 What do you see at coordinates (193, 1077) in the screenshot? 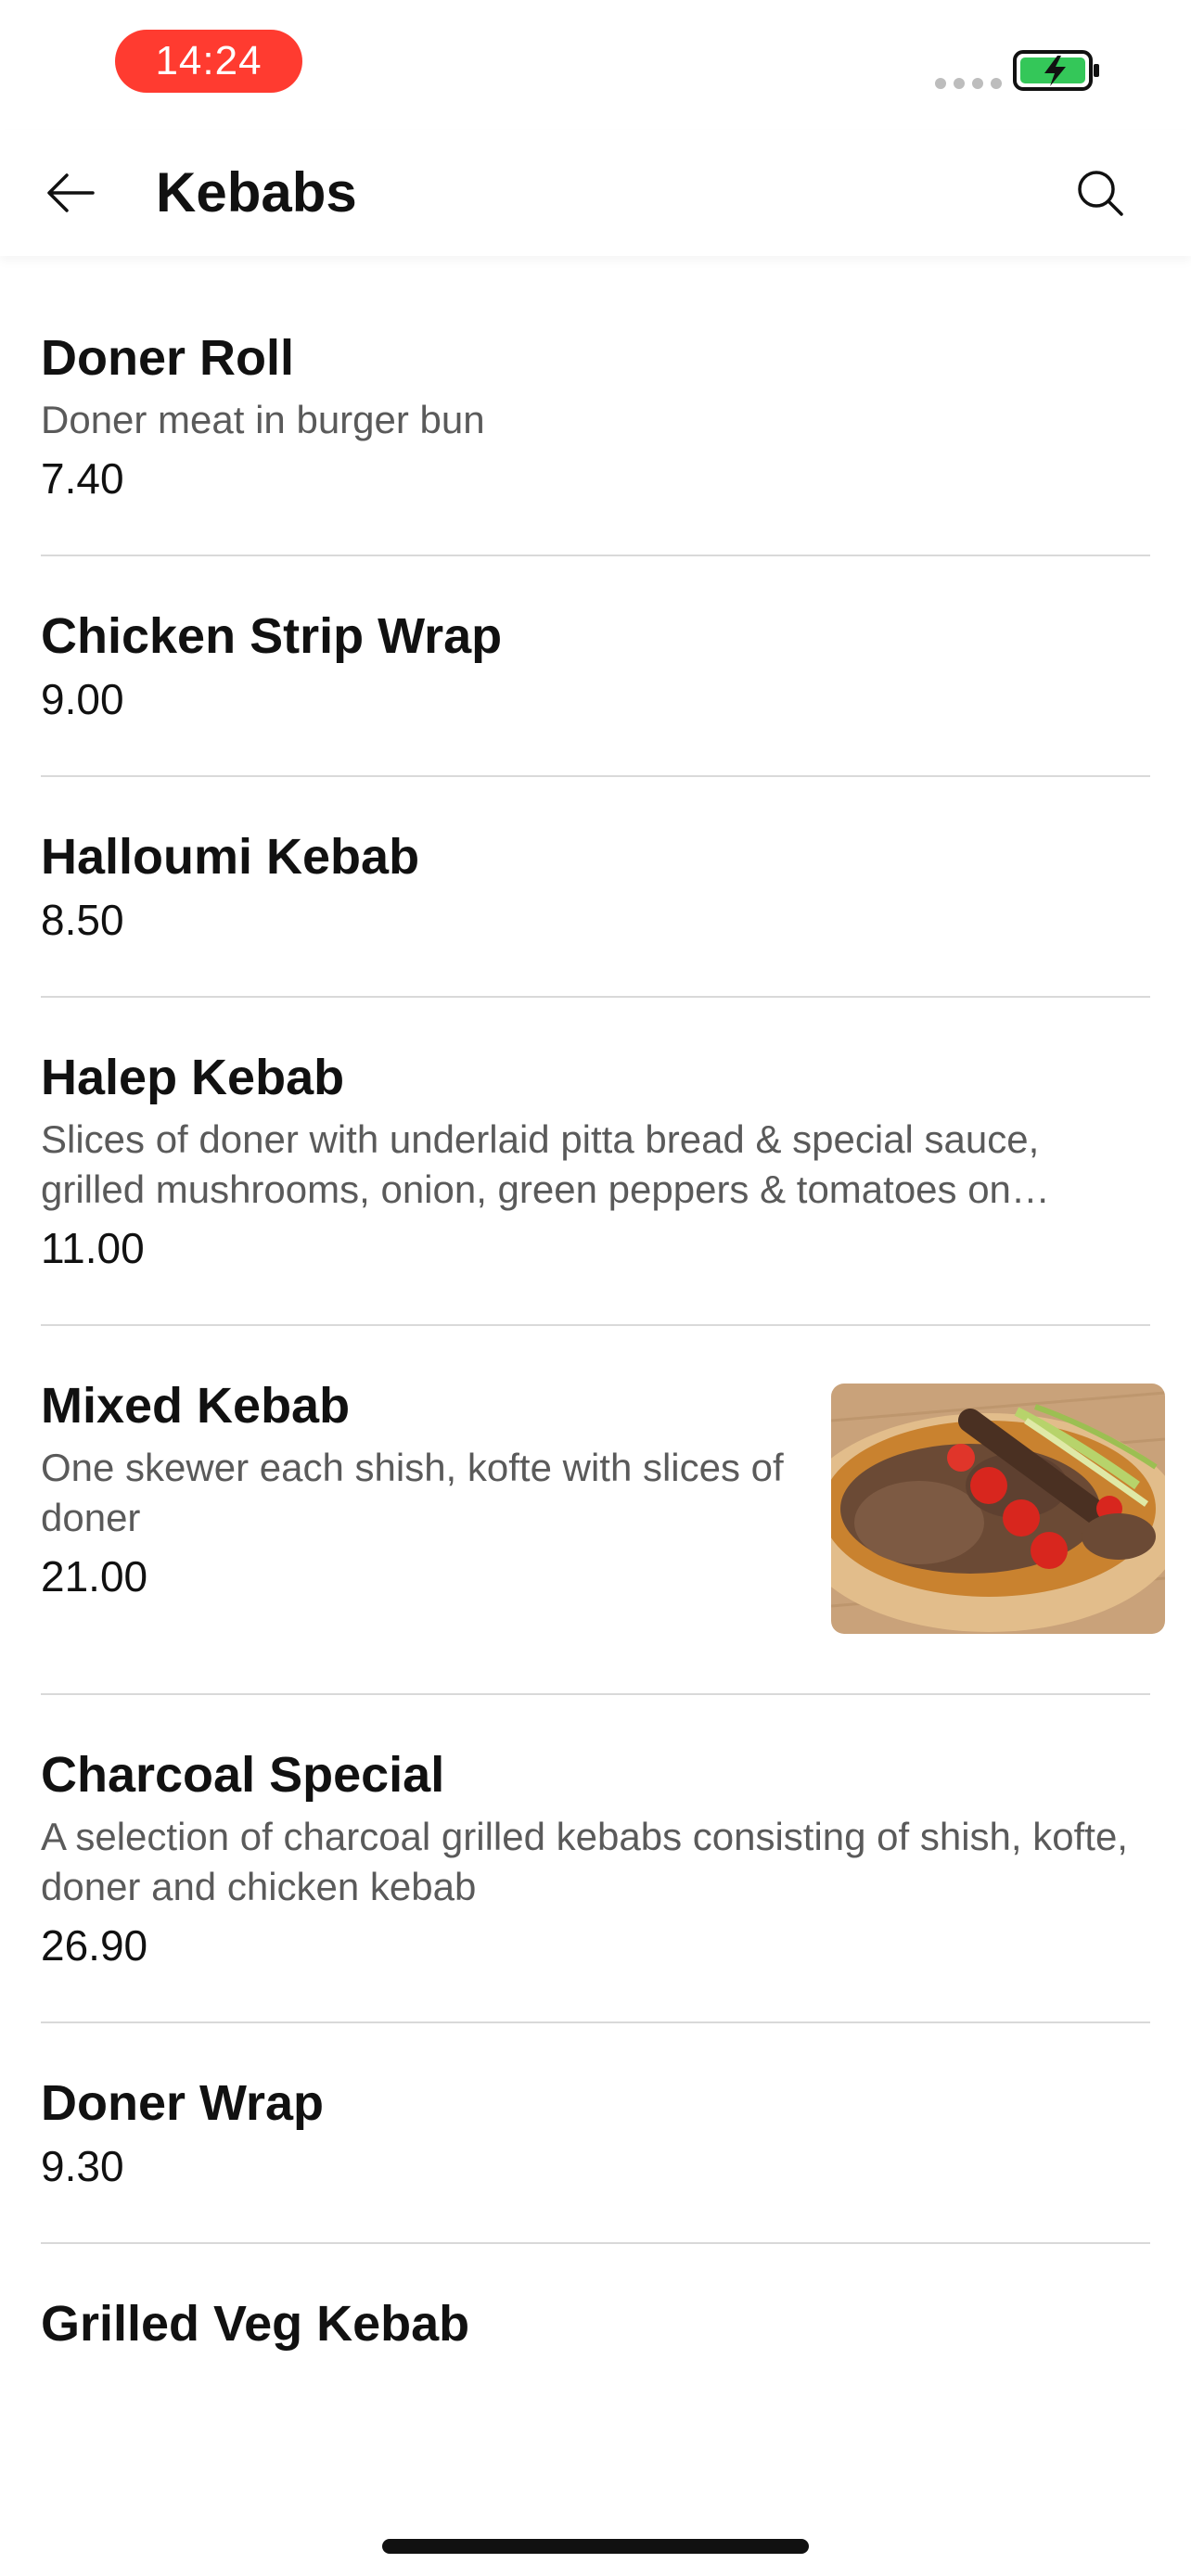
I see `item-name: Halep Kebab` at bounding box center [193, 1077].